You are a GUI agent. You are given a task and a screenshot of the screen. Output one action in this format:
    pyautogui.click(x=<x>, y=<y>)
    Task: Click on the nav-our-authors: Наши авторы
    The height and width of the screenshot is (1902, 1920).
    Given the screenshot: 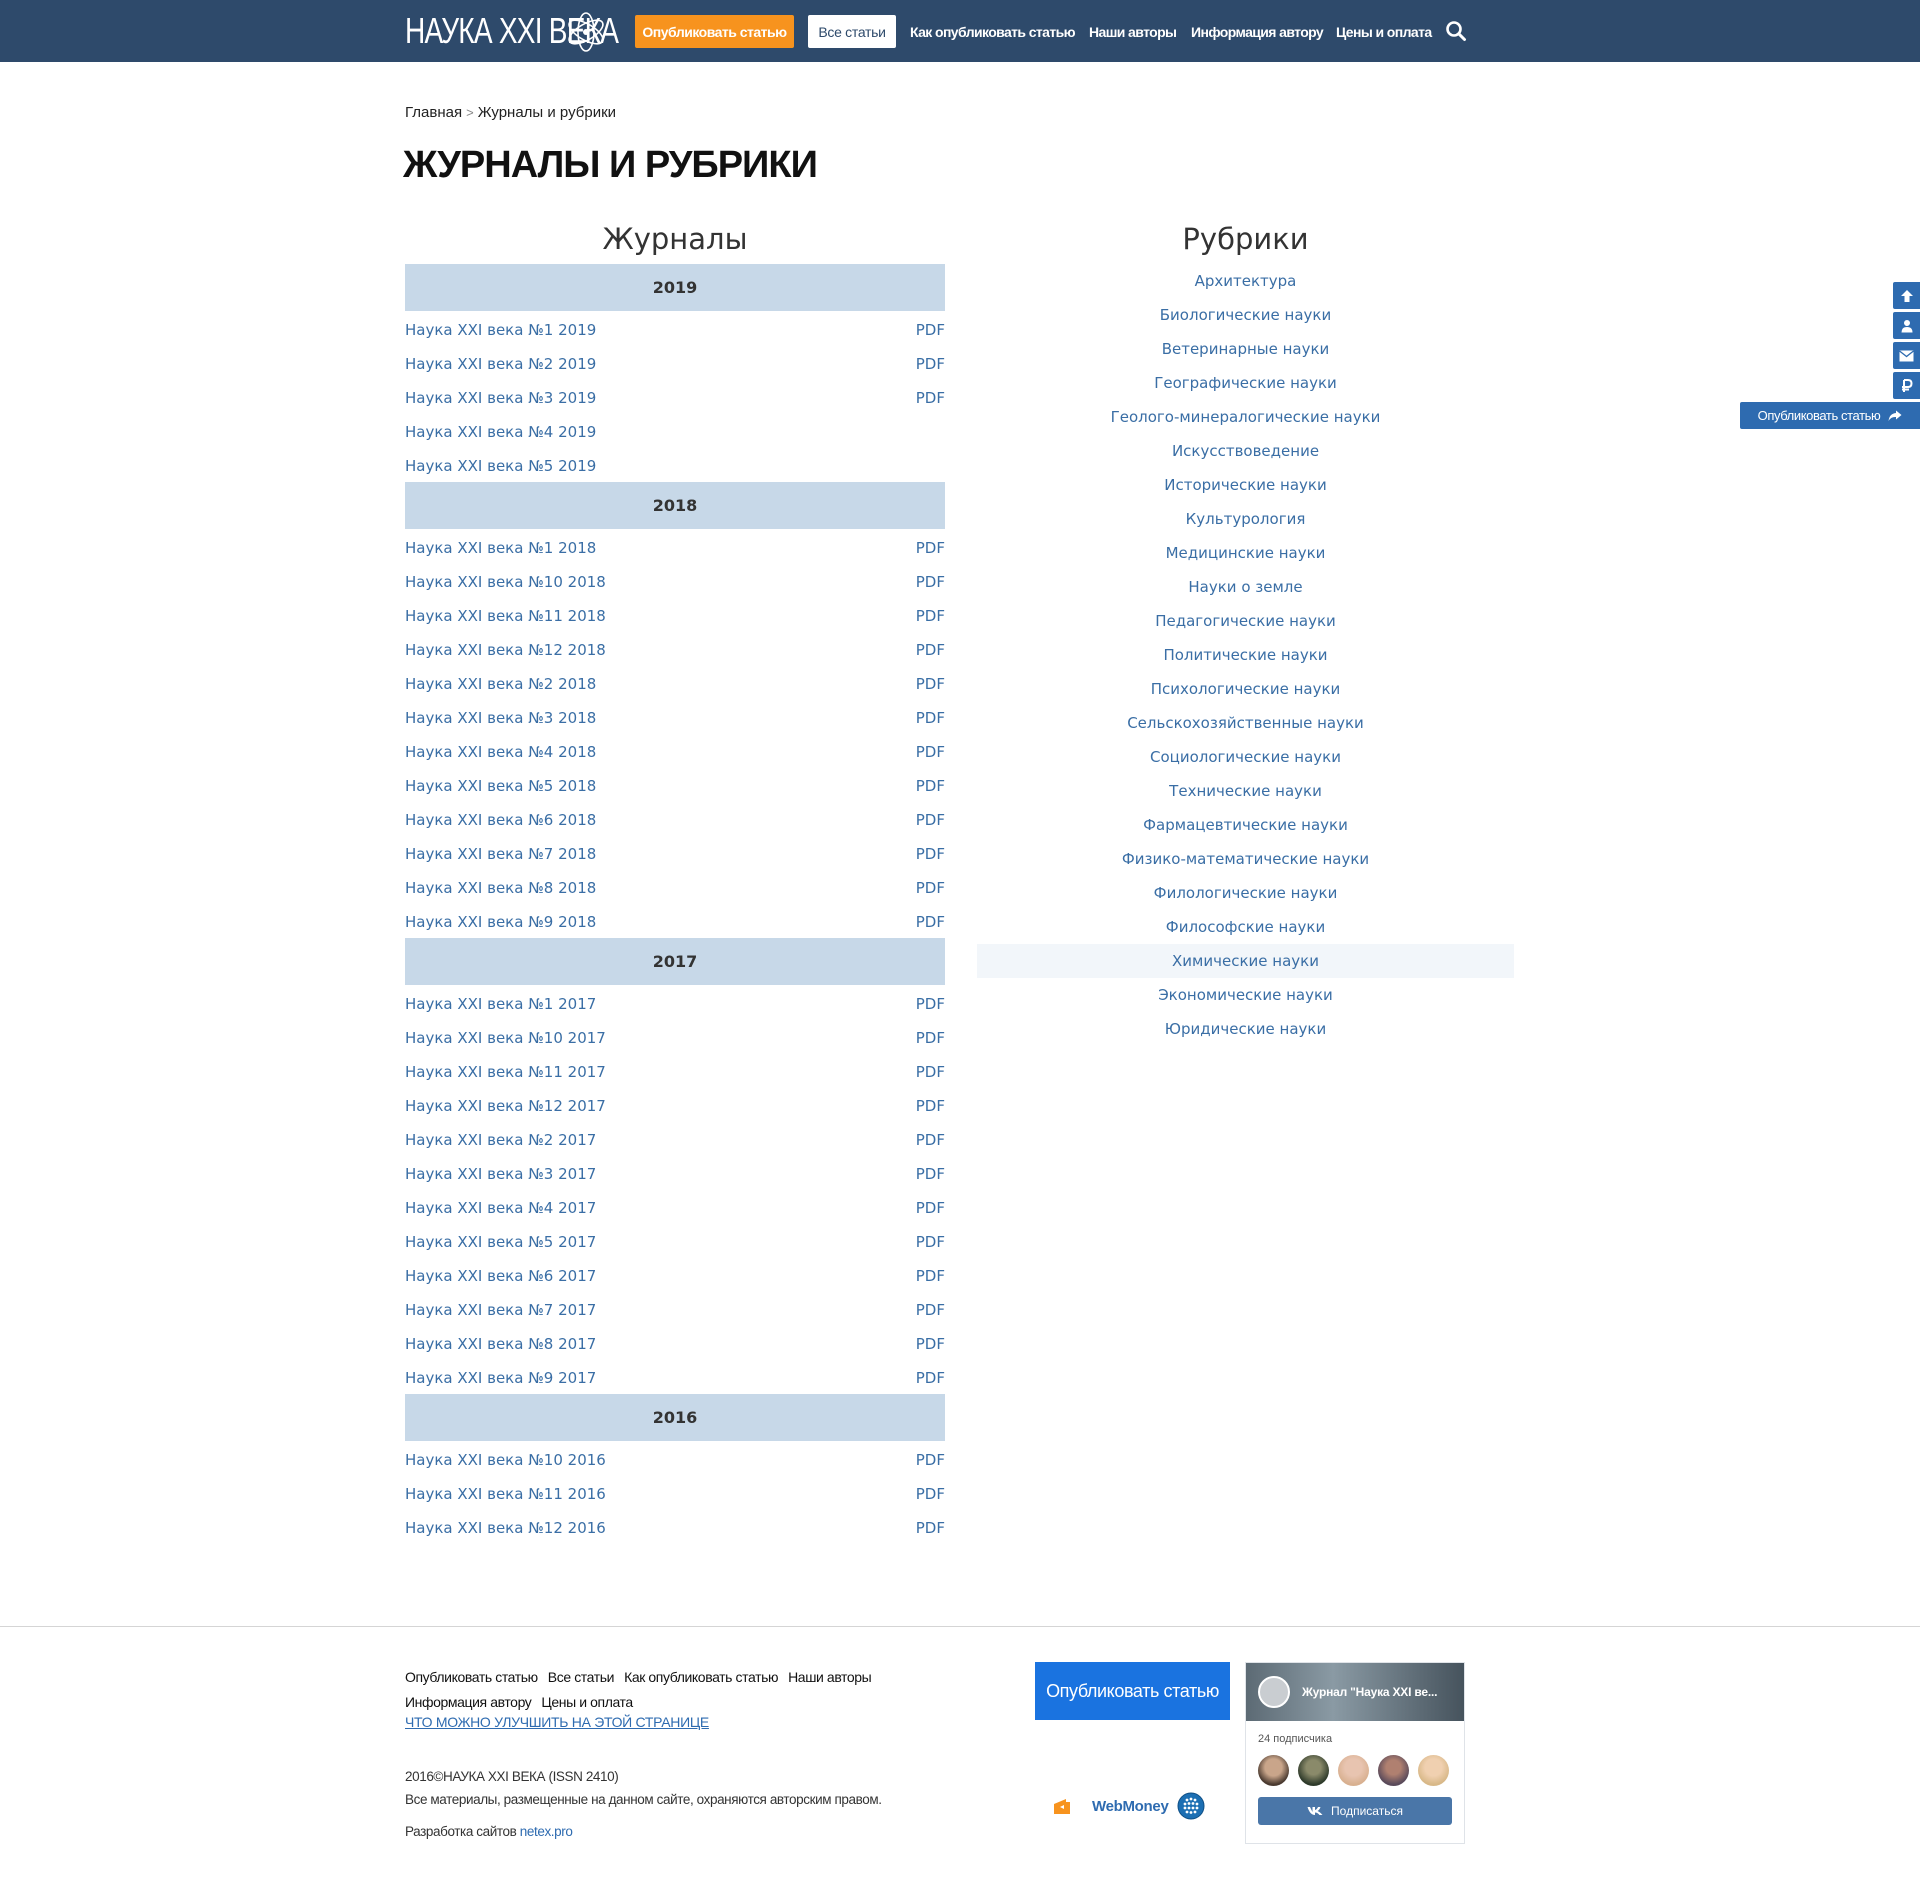 What is the action you would take?
    pyautogui.click(x=1133, y=31)
    